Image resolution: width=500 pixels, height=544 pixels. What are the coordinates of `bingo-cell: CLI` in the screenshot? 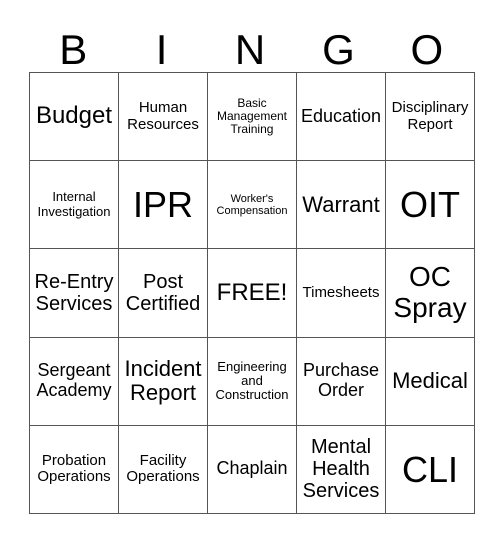 It's located at (430, 469).